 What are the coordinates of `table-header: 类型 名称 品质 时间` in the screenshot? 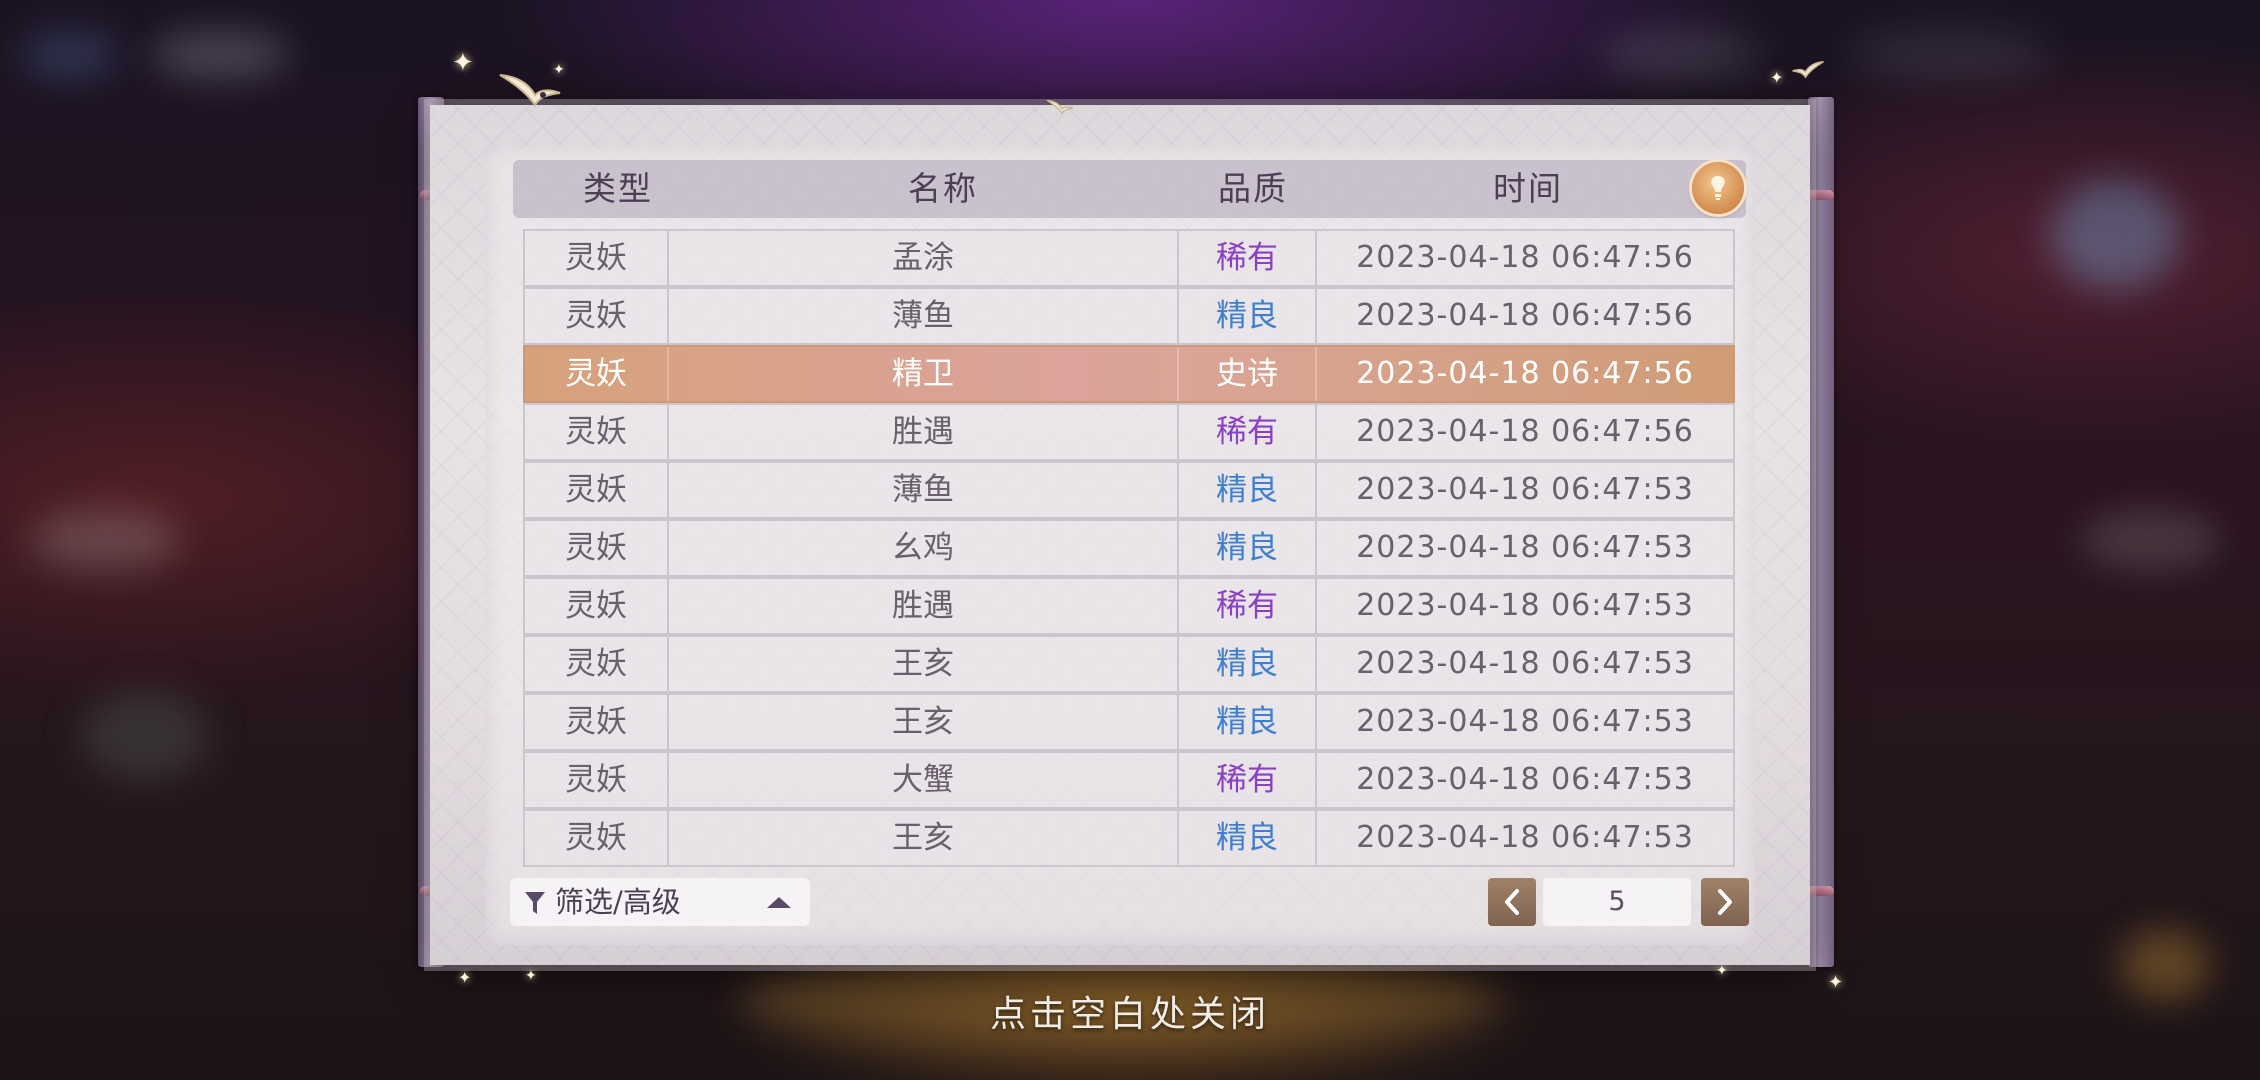 It's located at (1129, 189).